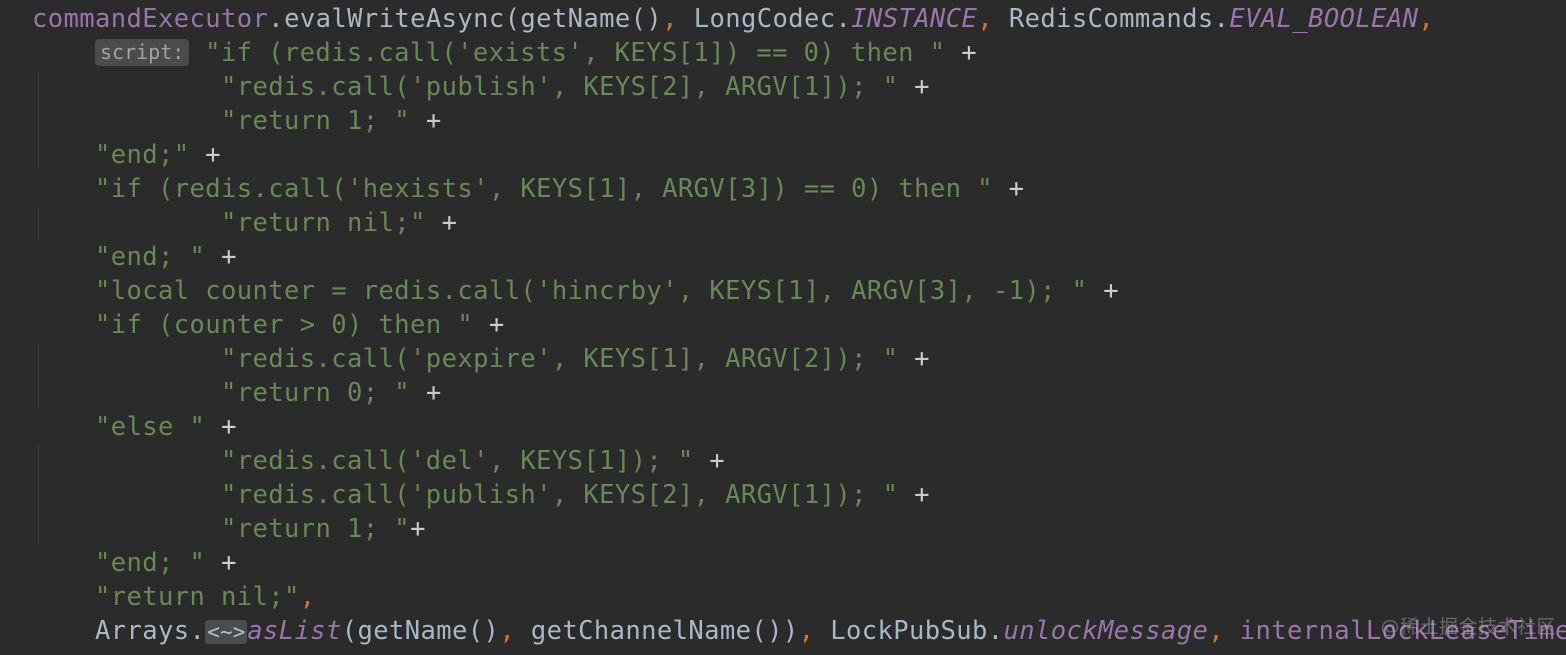 This screenshot has width=1566, height=655. What do you see at coordinates (783, 325) in the screenshot?
I see `code-line: "if (counter > 0) then " +` at bounding box center [783, 325].